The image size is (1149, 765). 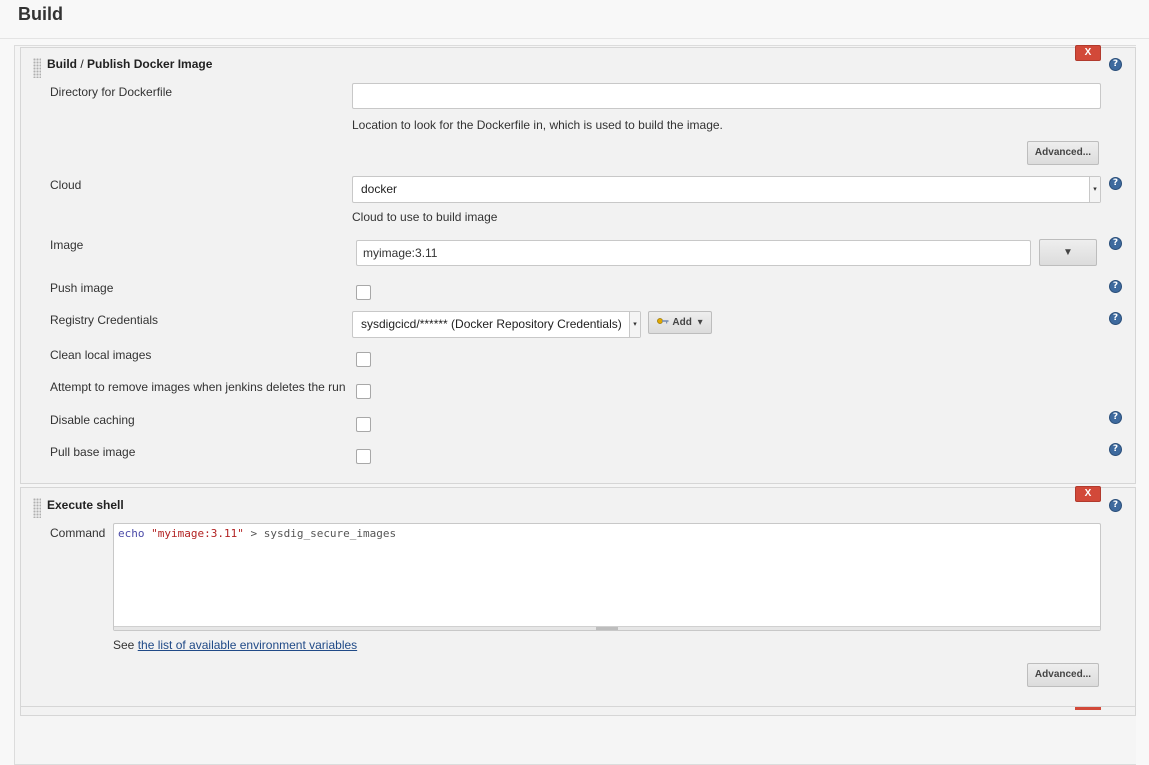 I want to click on disable-caching-label: Disable caching, so click(x=92, y=420).